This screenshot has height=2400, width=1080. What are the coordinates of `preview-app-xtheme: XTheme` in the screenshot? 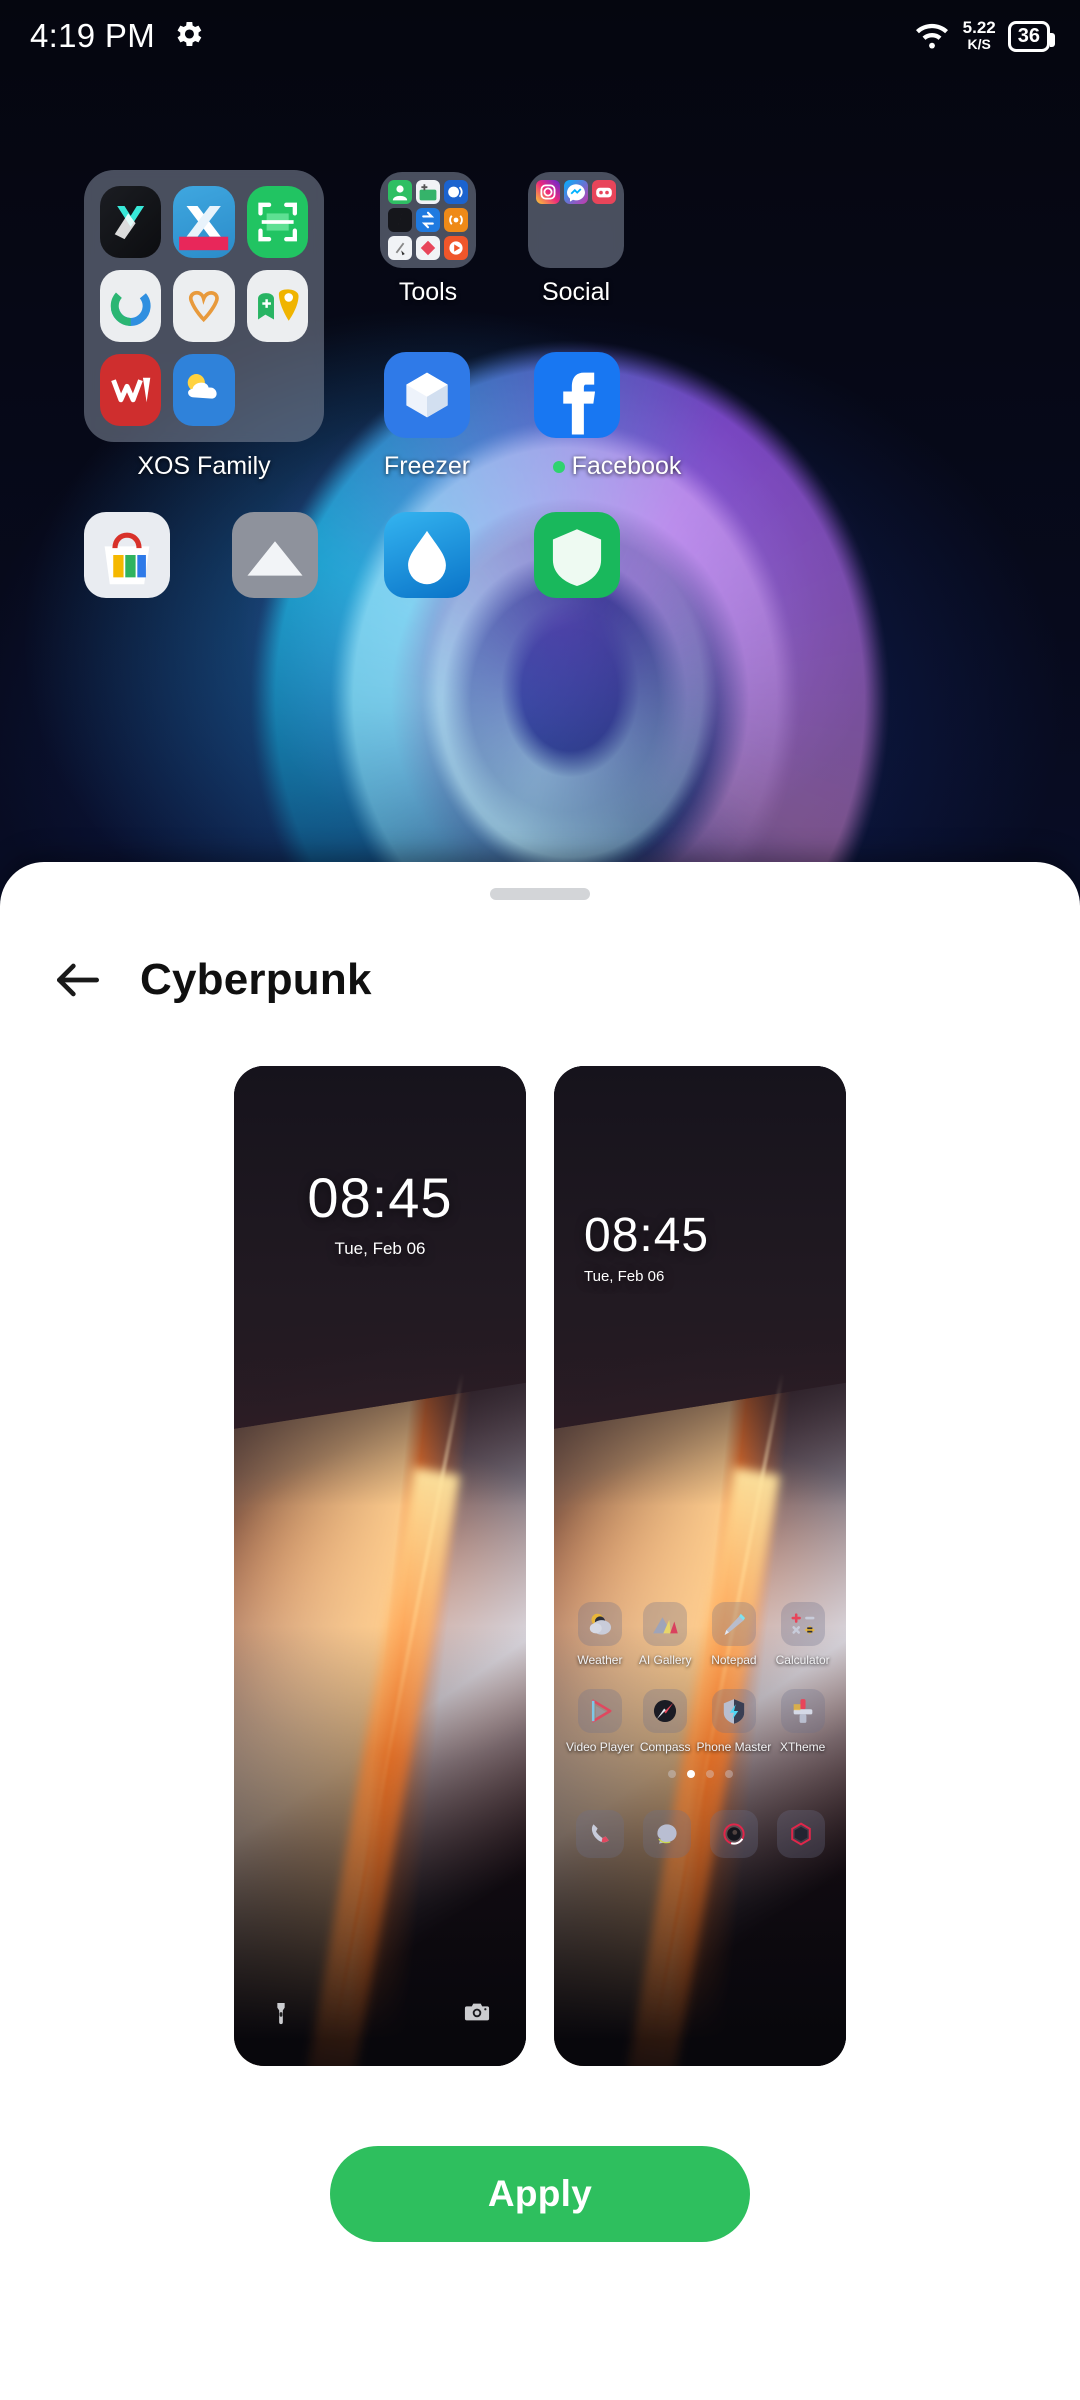 It's located at (802, 1721).